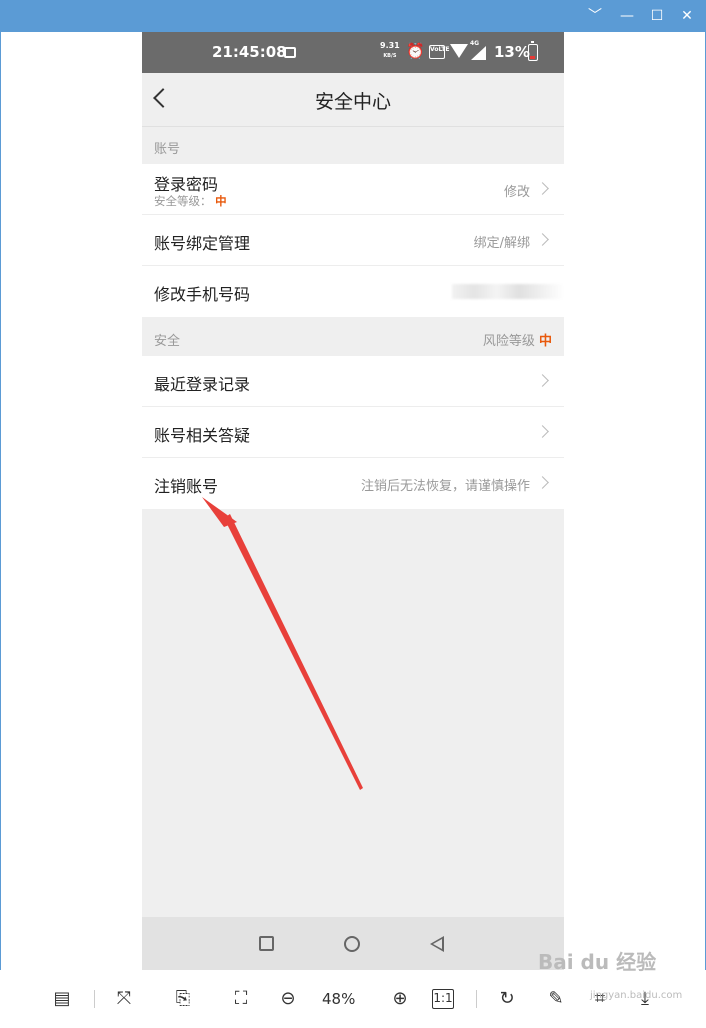 This screenshot has height=1028, width=706. Describe the element at coordinates (167, 341) in the screenshot. I see `section-label: 安全` at that location.